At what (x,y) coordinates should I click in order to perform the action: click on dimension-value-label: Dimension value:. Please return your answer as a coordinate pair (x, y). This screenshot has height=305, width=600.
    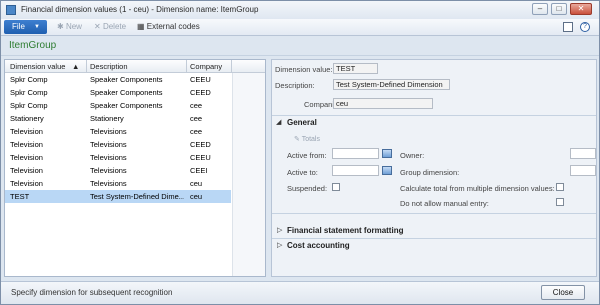
    Looking at the image, I should click on (304, 69).